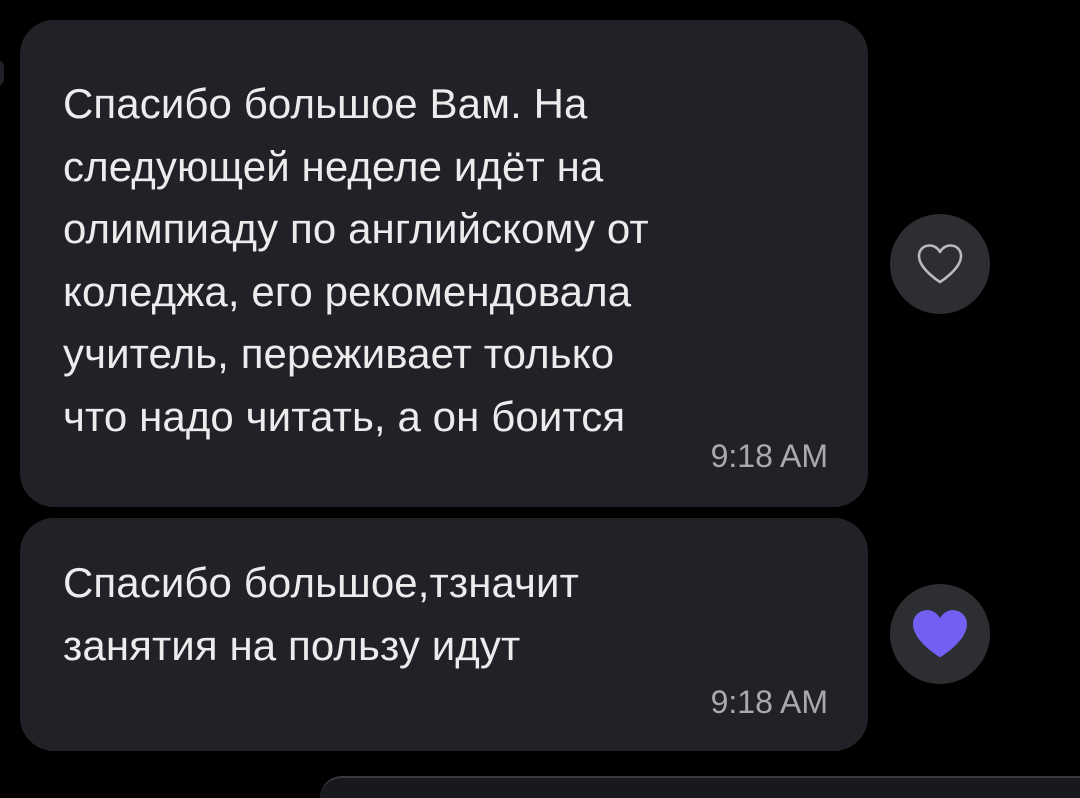 Image resolution: width=1080 pixels, height=798 pixels. What do you see at coordinates (2, 73) in the screenshot?
I see `previous-element-edge` at bounding box center [2, 73].